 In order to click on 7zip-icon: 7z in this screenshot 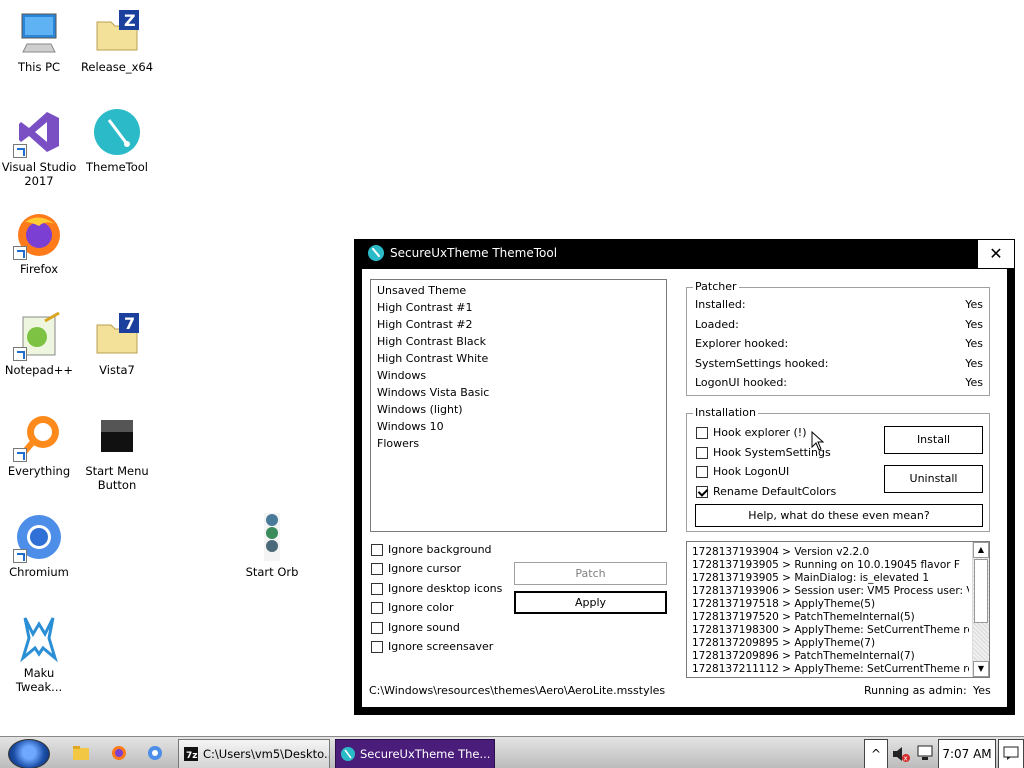, I will do `click(191, 754)`.